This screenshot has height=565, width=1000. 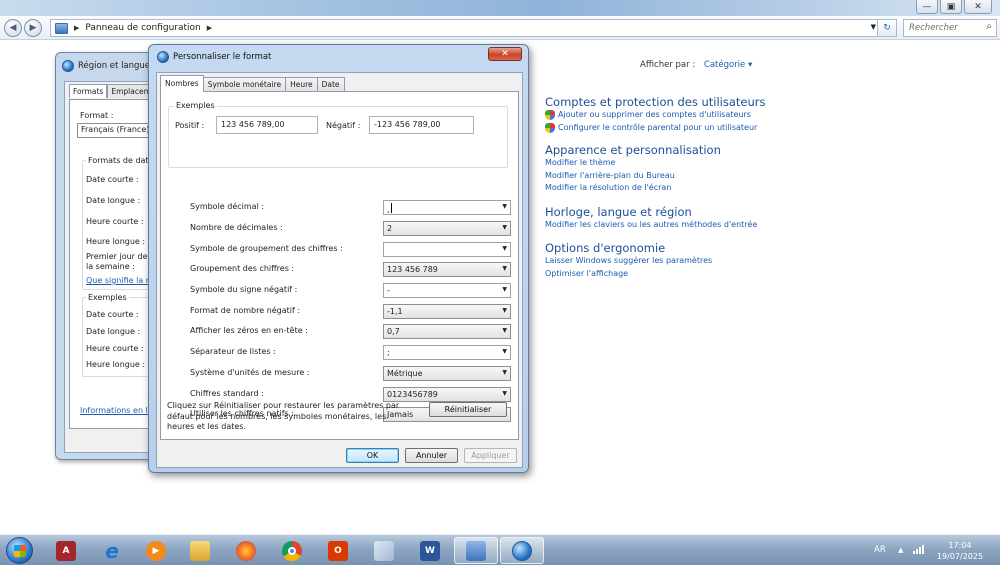 What do you see at coordinates (338, 550) in the screenshot?
I see `taskbar-office: O` at bounding box center [338, 550].